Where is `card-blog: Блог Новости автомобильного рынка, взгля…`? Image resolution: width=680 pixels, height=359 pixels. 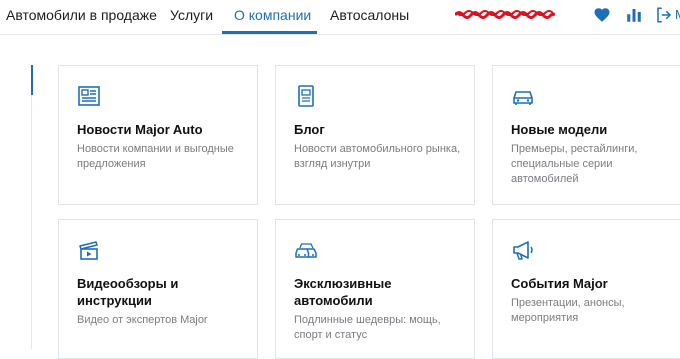 card-blog: Блог Новости автомобильного рынка, взгля… is located at coordinates (375, 135).